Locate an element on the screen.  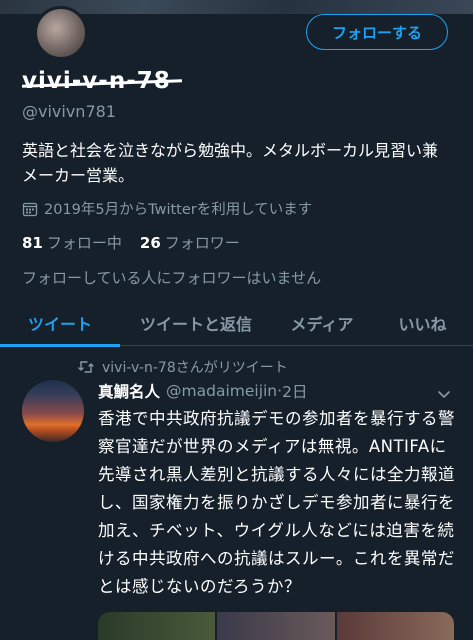
tweet-header: 真鯛名人 @madaimeijin · 2日 is located at coordinates (202, 391).